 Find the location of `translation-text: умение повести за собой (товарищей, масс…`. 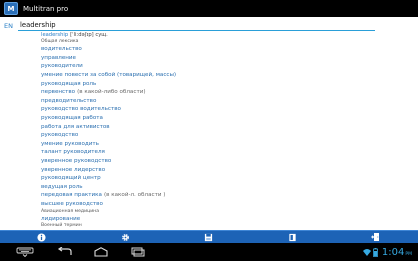

translation-text: умение повести за собой (товарищей, масс… is located at coordinates (109, 75).